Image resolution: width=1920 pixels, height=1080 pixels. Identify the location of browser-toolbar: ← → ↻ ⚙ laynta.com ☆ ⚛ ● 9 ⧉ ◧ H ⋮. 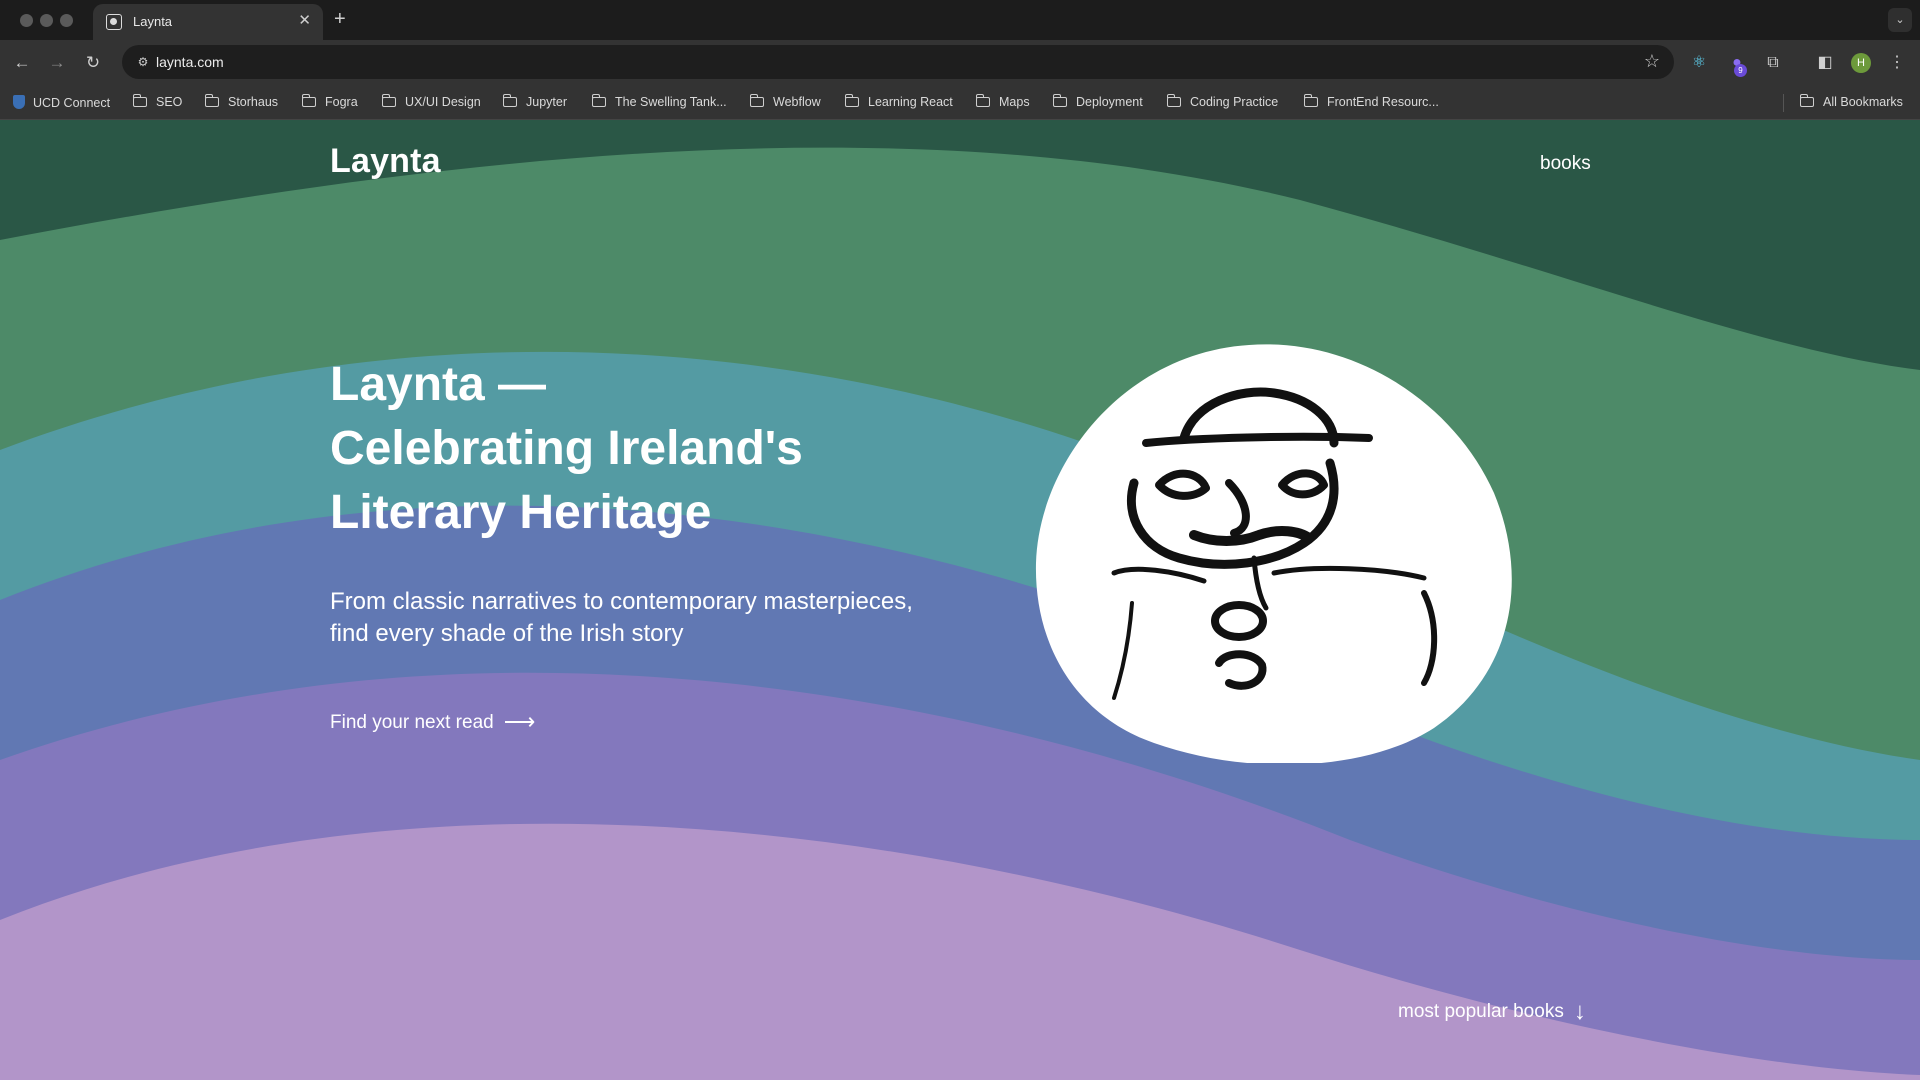
(960, 63).